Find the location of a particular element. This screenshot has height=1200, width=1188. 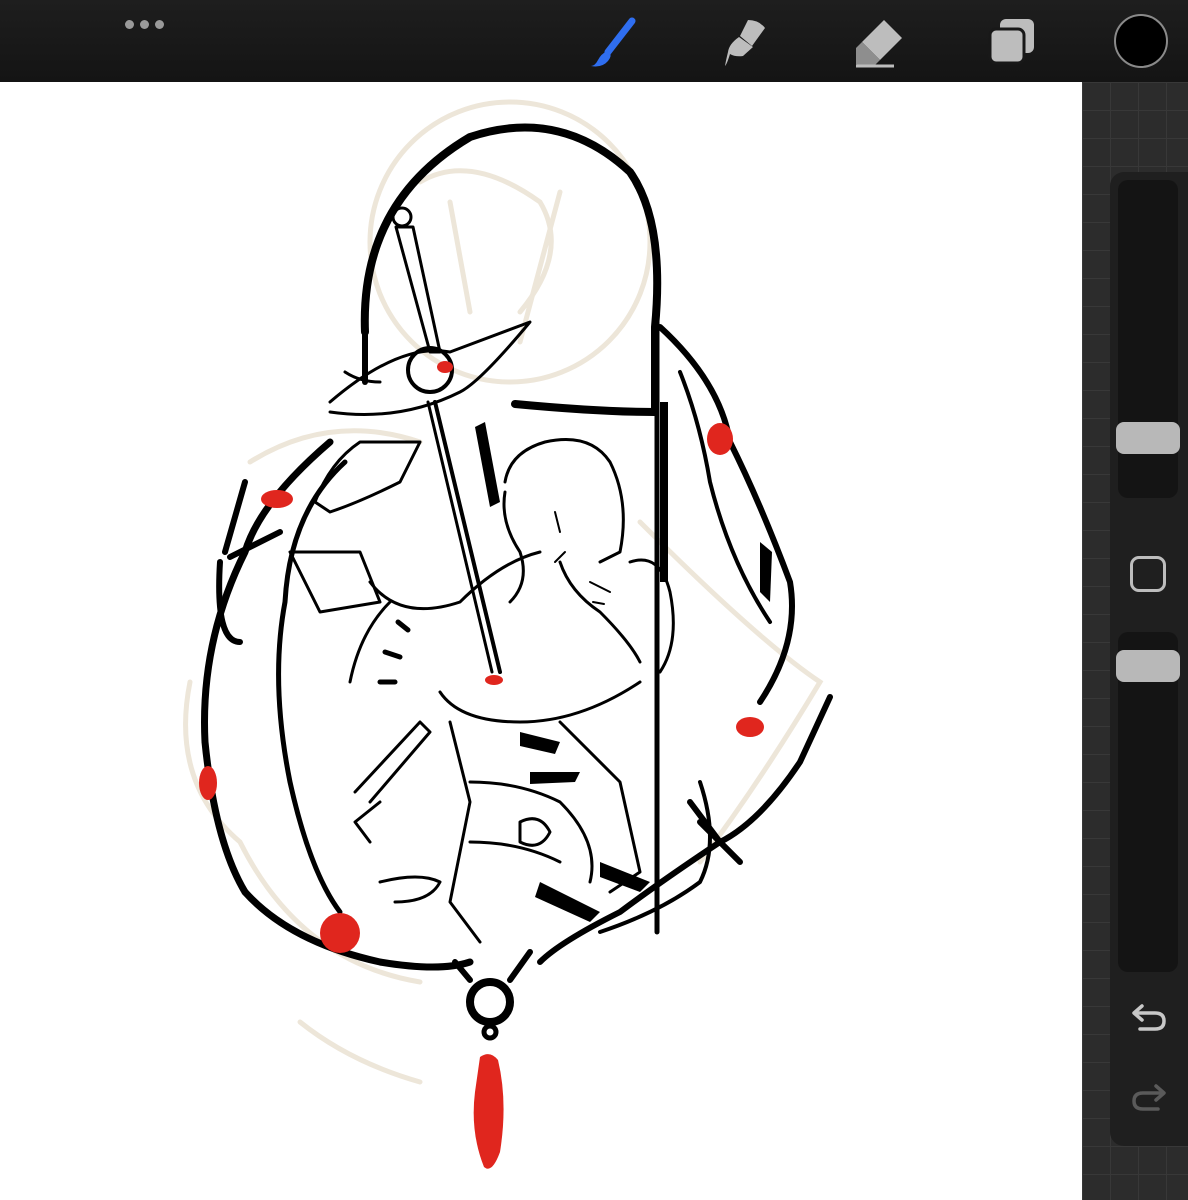

ellipsis-icon is located at coordinates (129, 24).